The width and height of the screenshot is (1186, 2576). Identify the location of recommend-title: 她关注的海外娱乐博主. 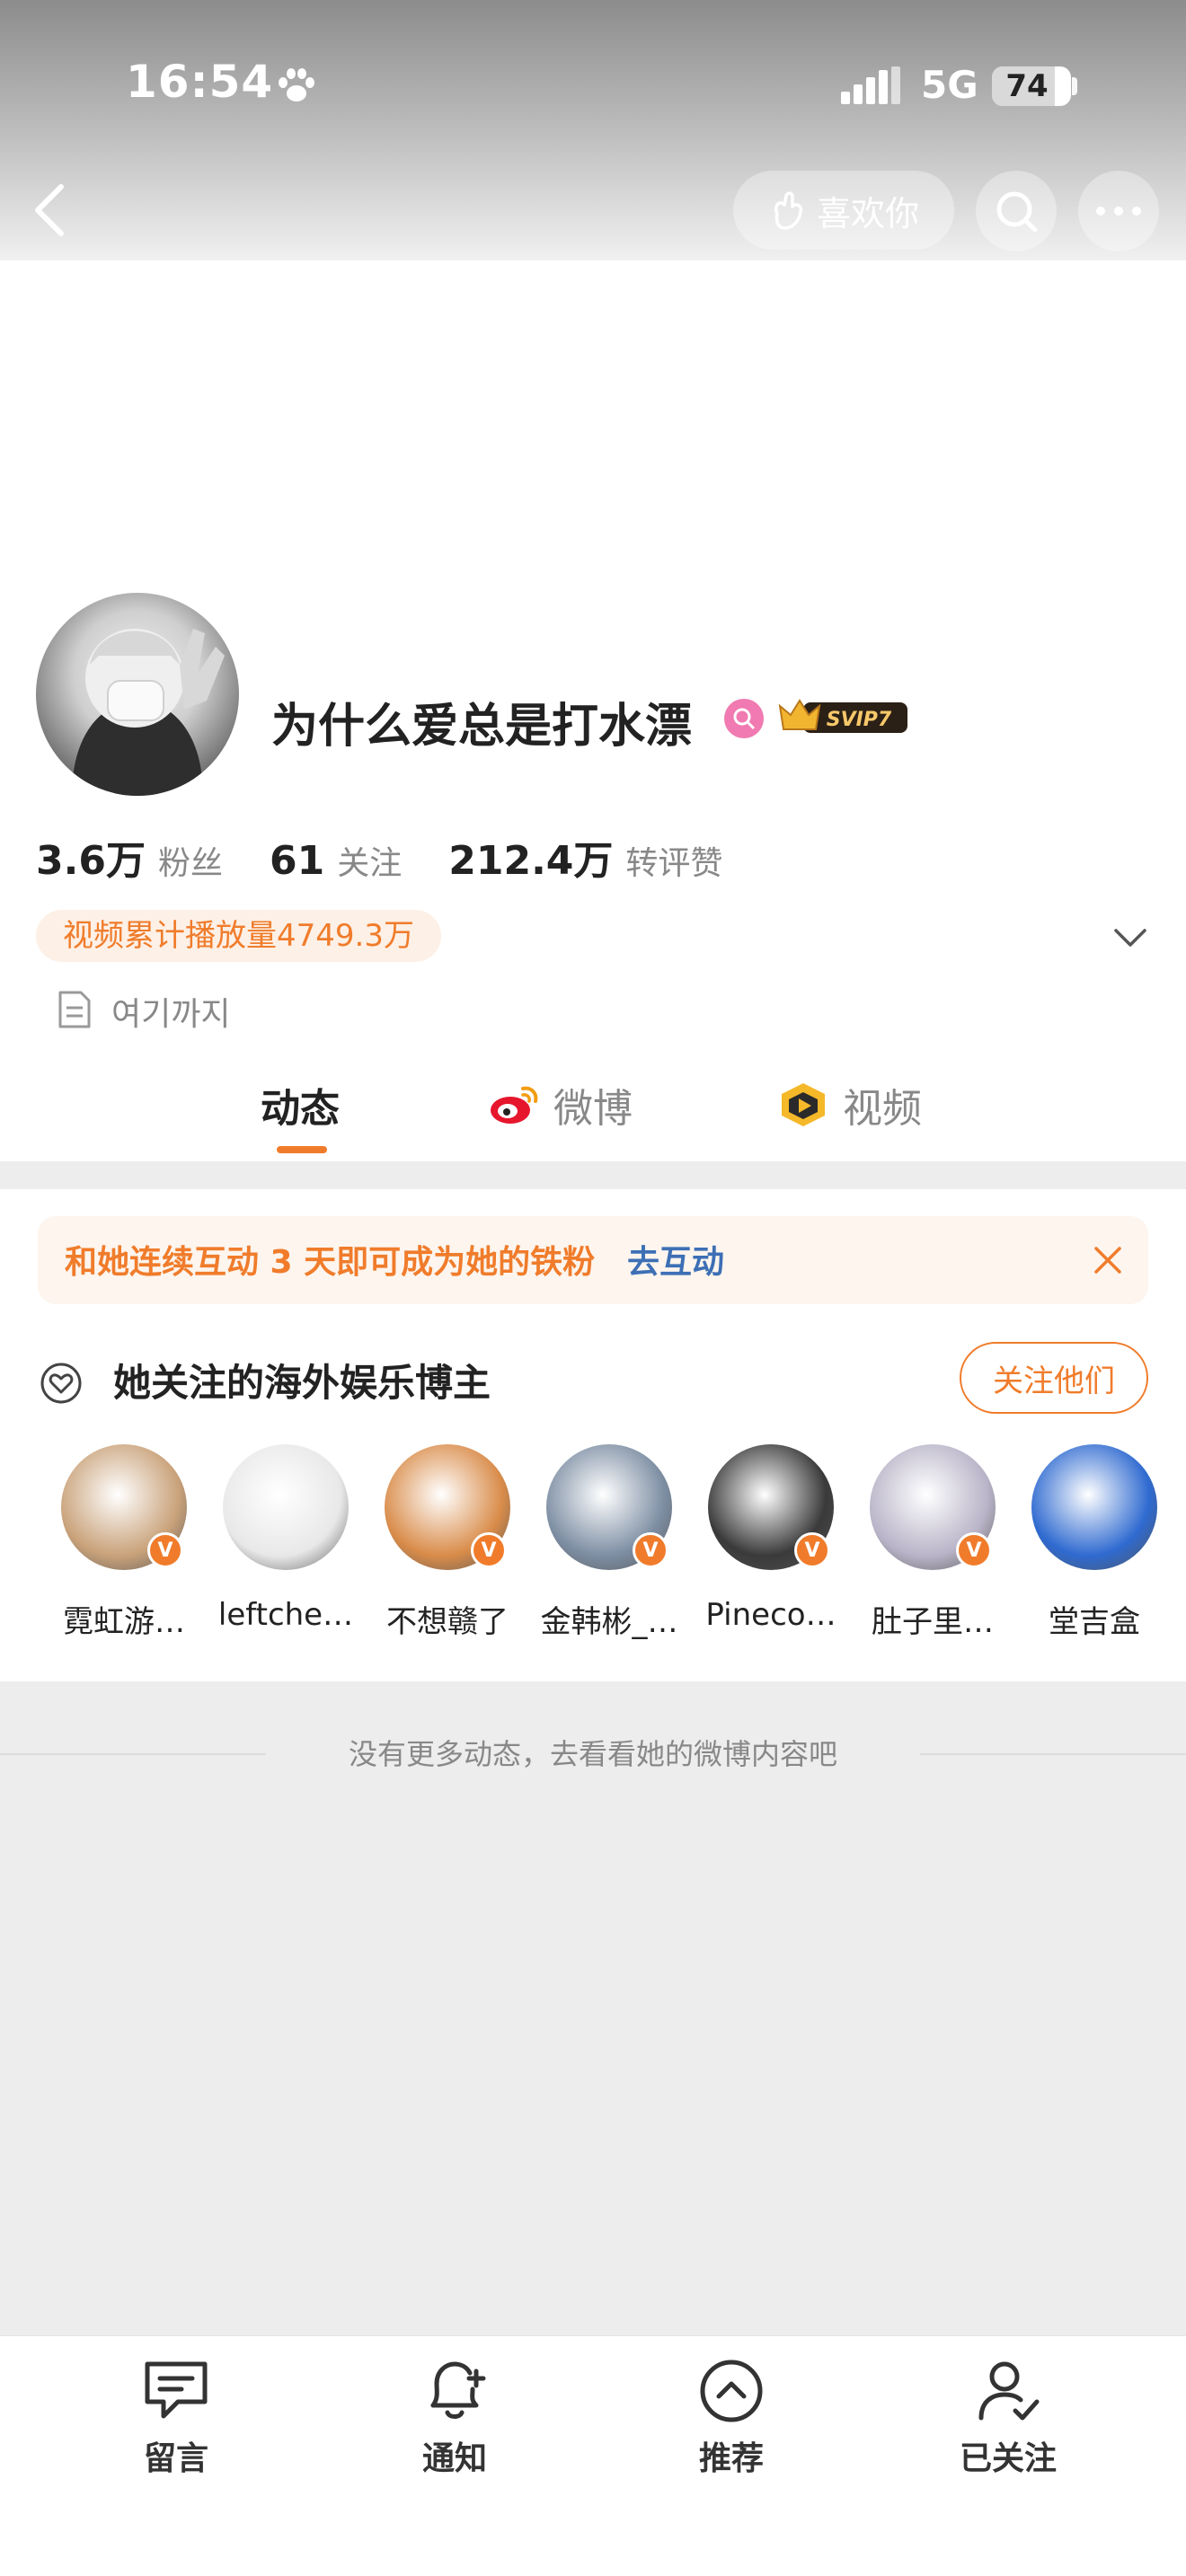
(302, 1383).